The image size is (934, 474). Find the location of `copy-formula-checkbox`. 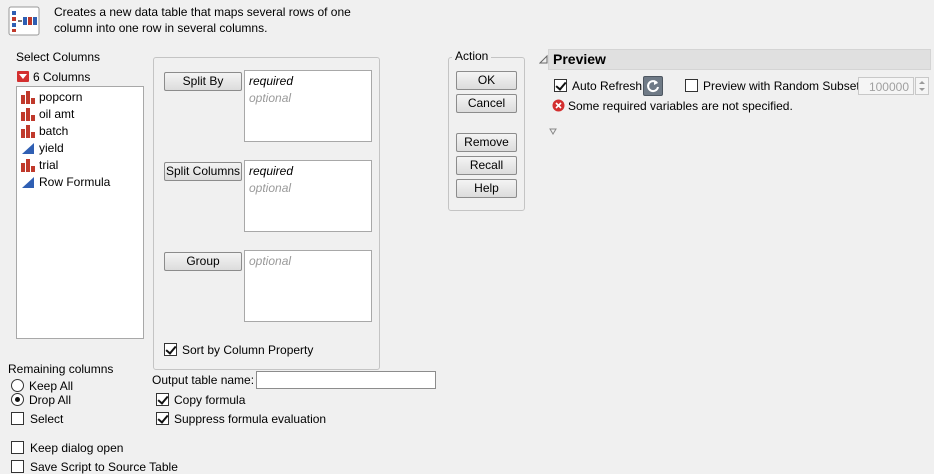

copy-formula-checkbox is located at coordinates (162, 399).